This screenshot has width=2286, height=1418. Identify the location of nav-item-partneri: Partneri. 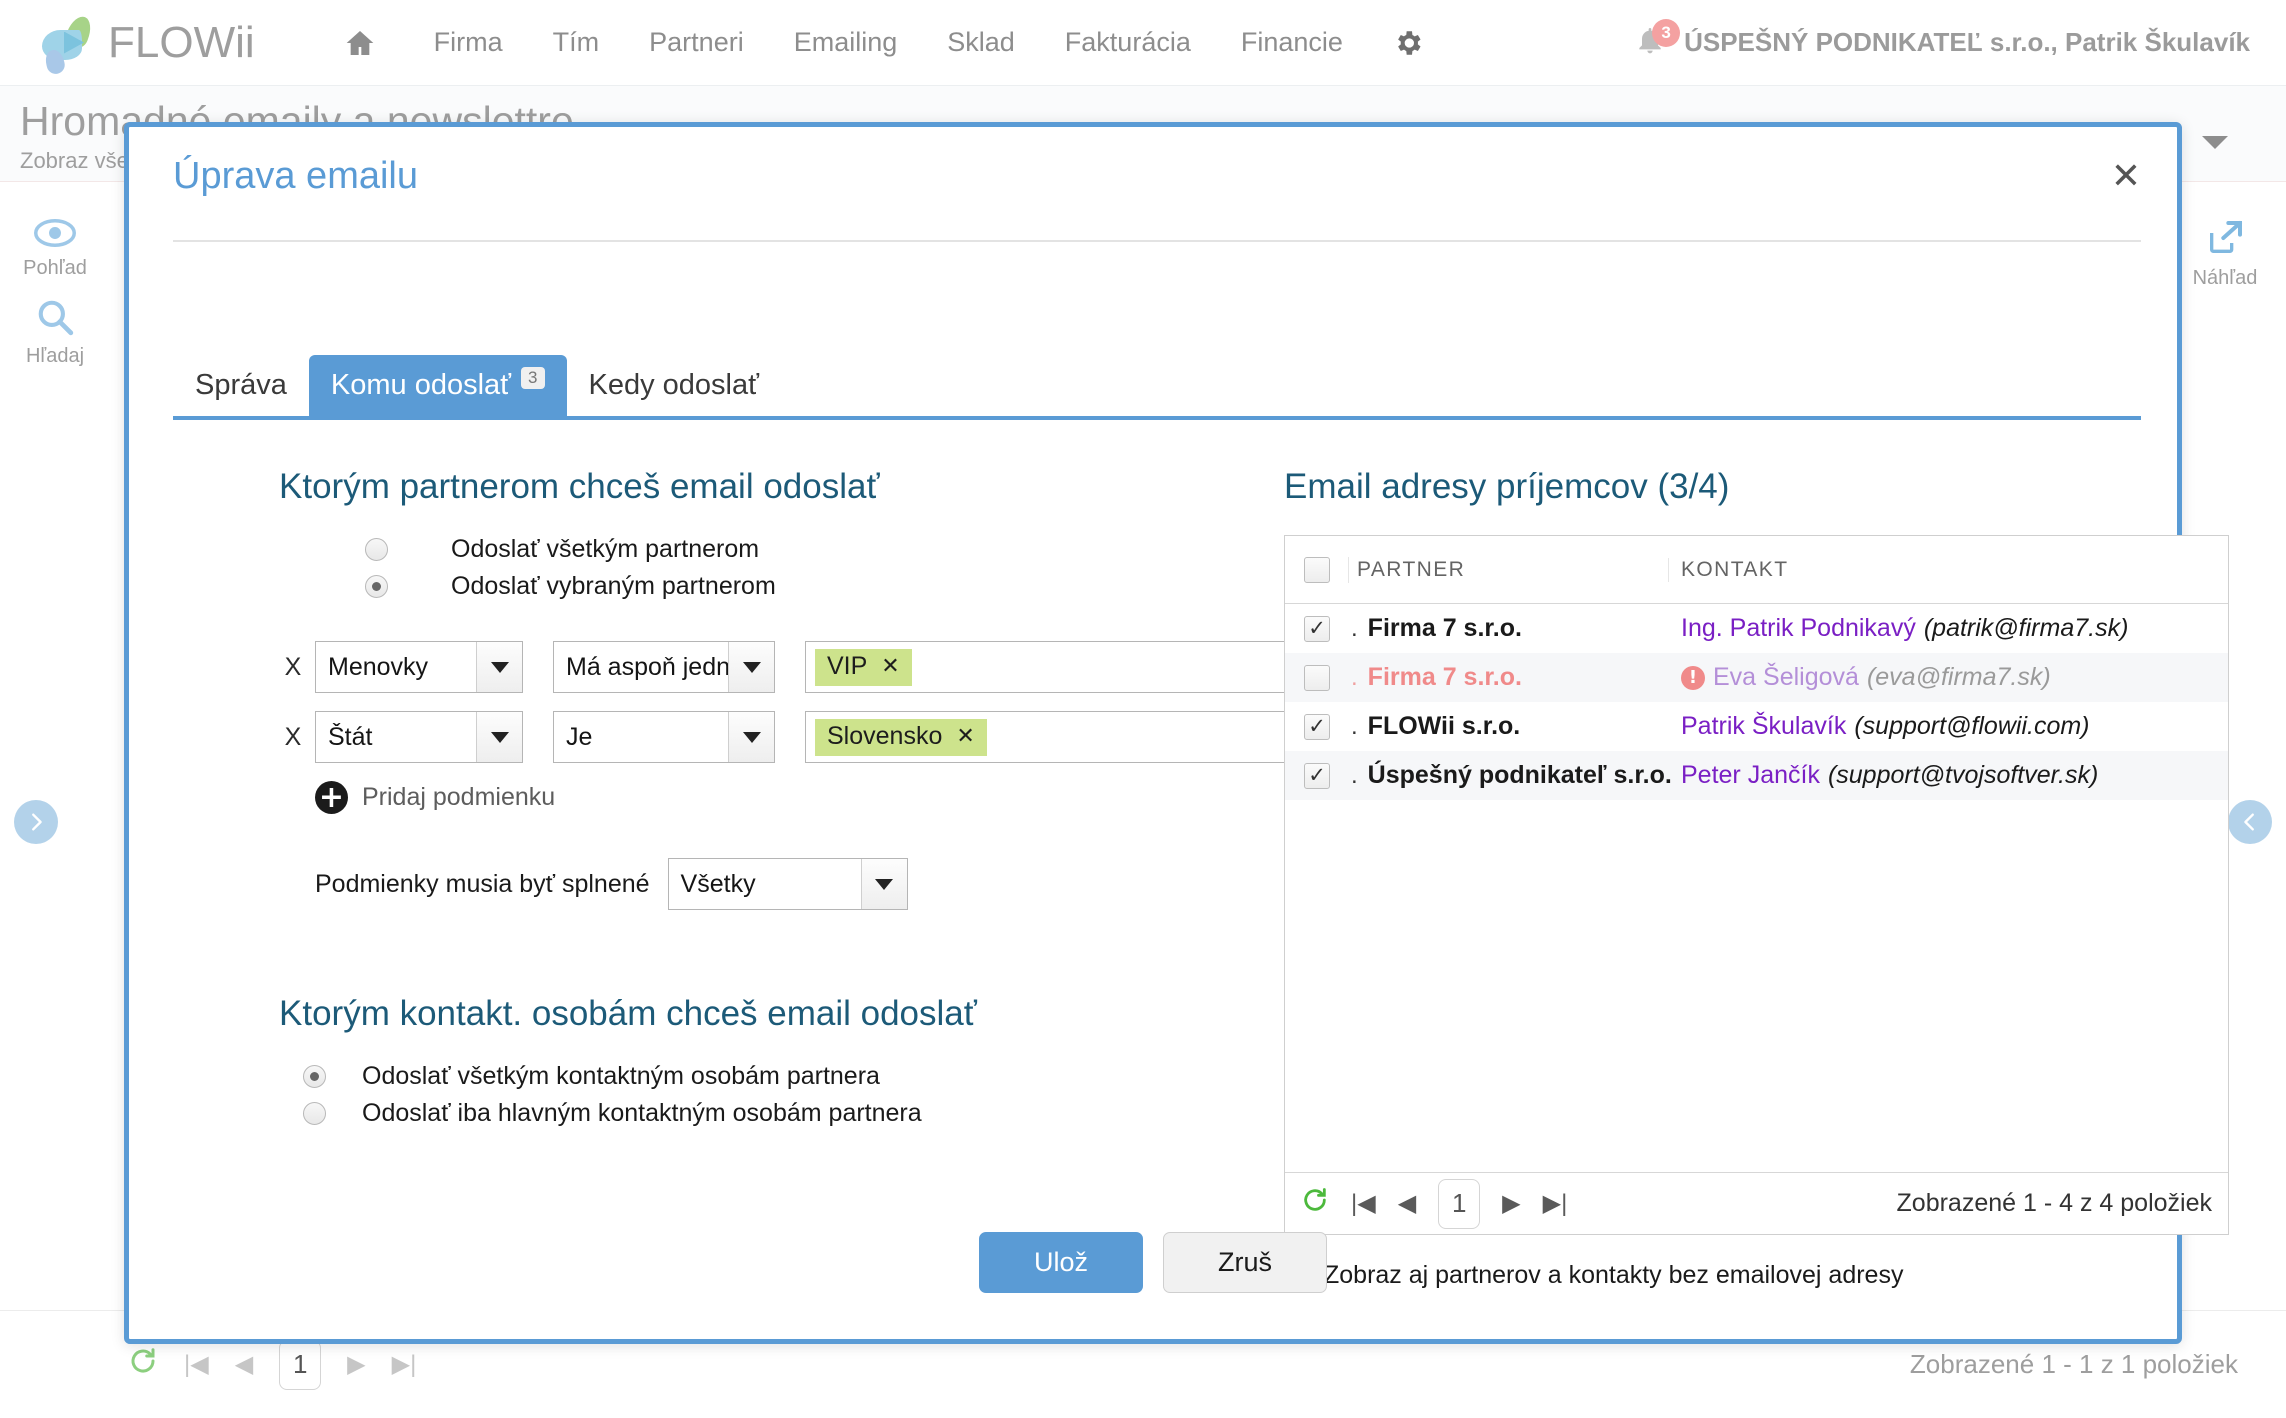
(696, 42).